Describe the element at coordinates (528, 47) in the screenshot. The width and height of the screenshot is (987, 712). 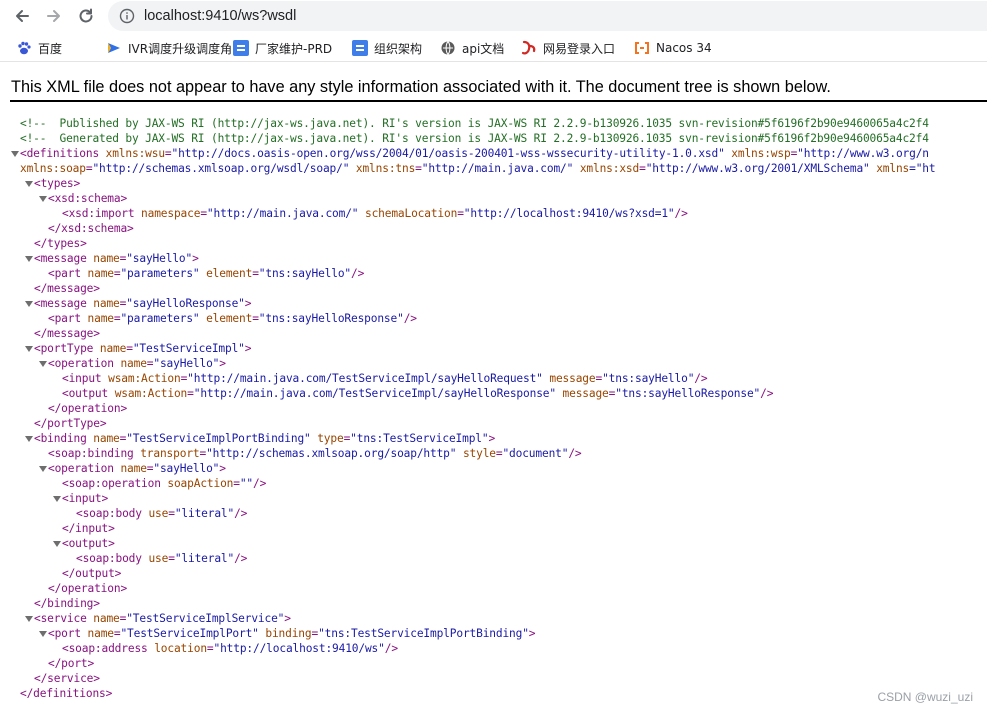
I see `netease-icon` at that location.